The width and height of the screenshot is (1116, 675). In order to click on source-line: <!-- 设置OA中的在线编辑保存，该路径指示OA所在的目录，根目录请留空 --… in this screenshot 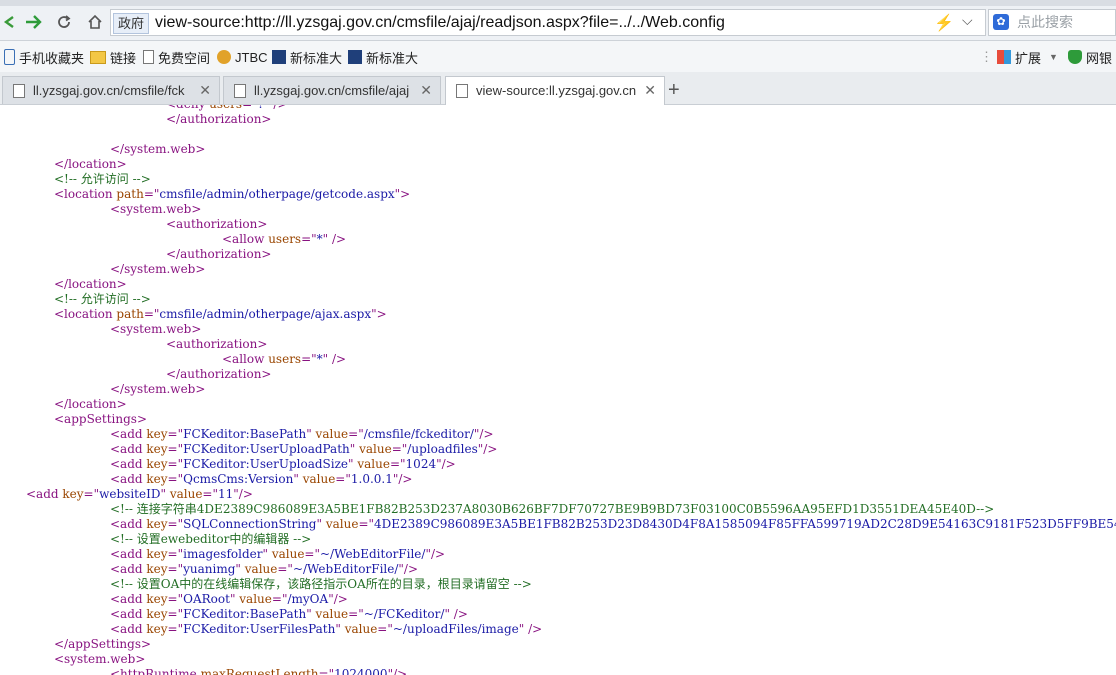, I will do `click(321, 584)`.